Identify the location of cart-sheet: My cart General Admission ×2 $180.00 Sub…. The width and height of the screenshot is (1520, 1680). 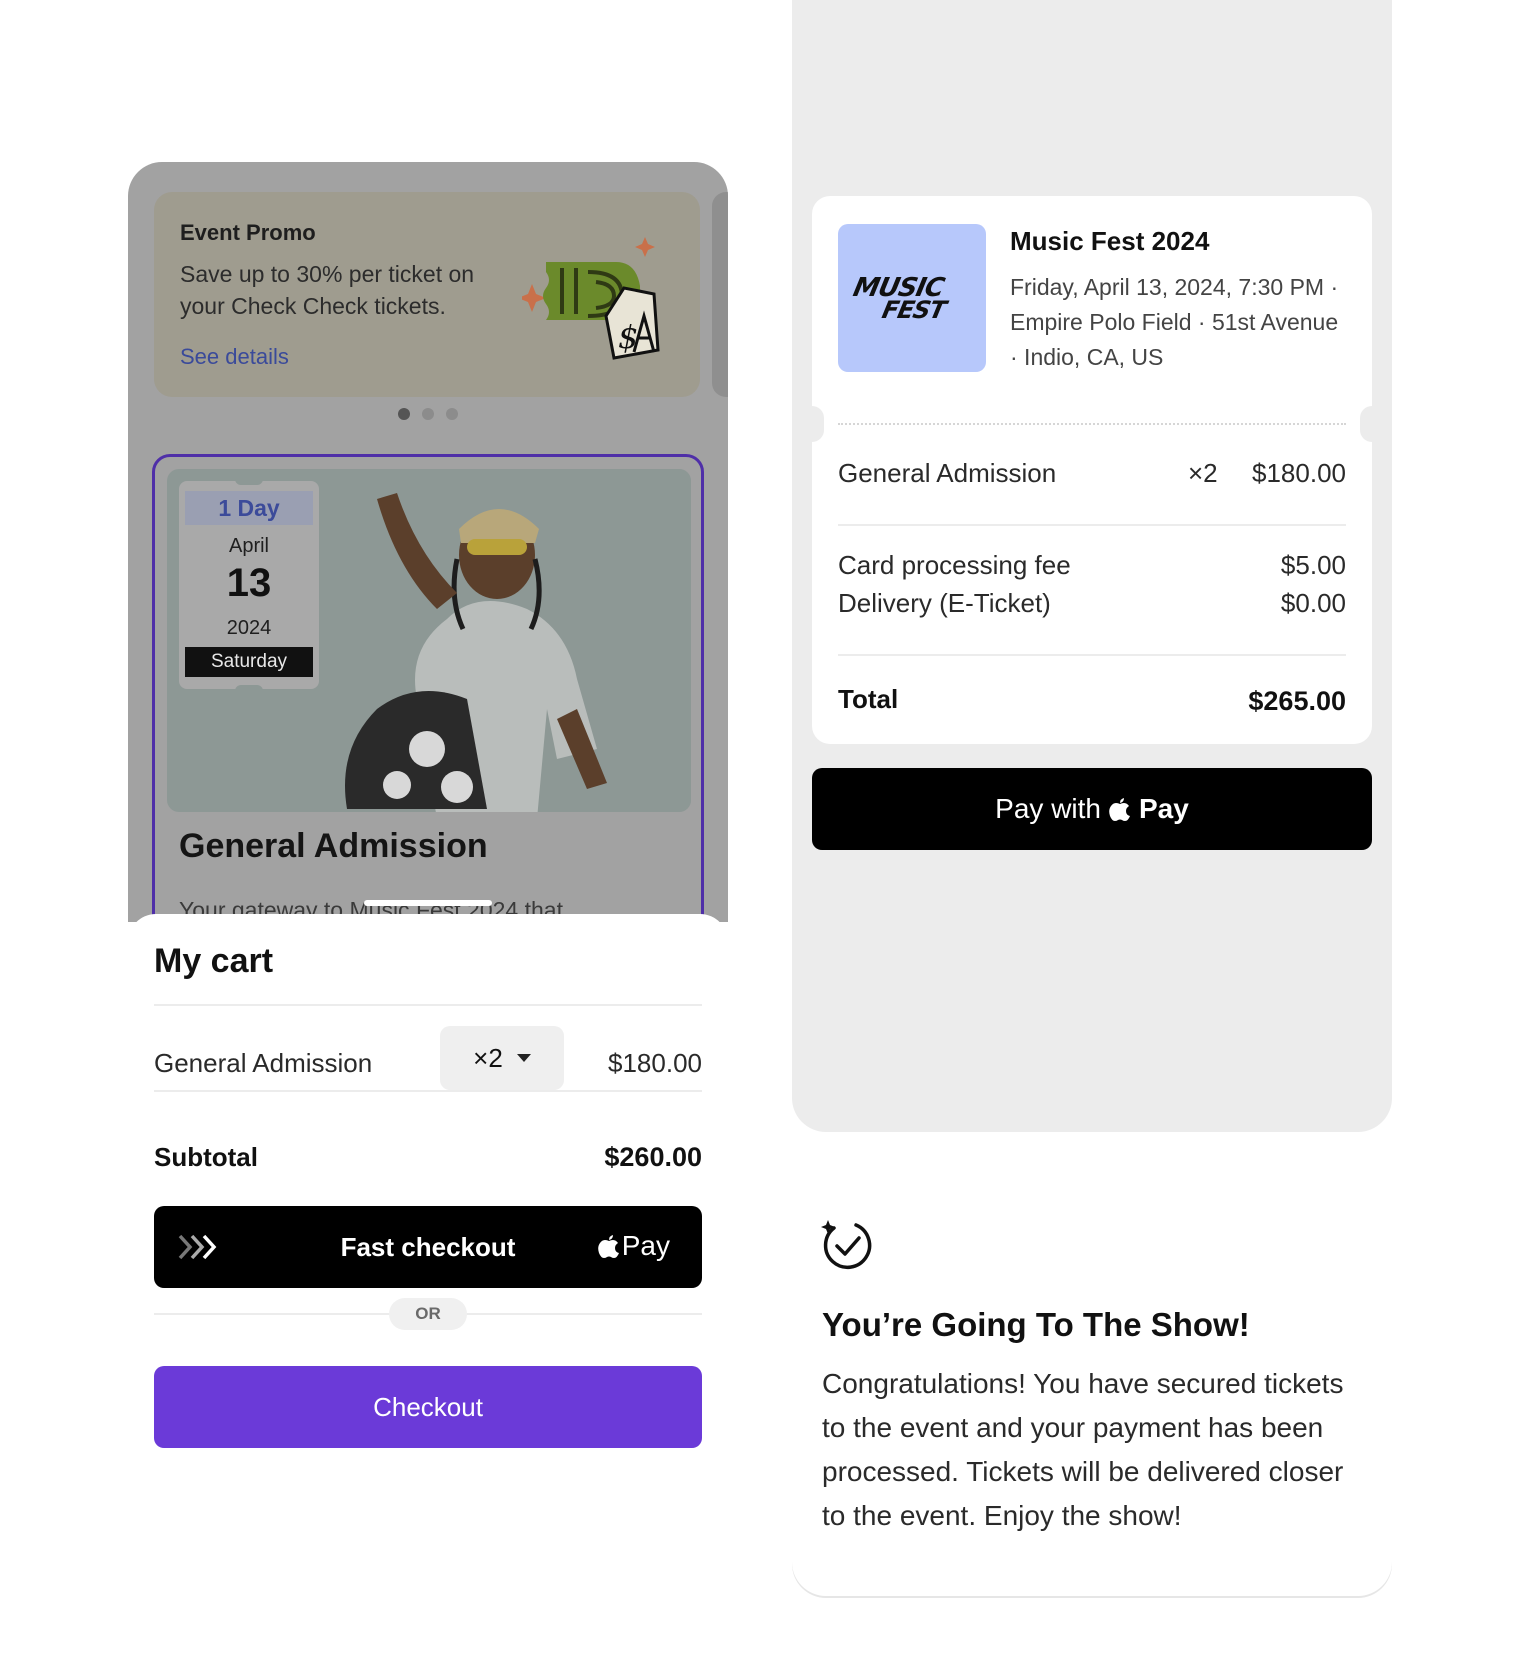
(428, 1185).